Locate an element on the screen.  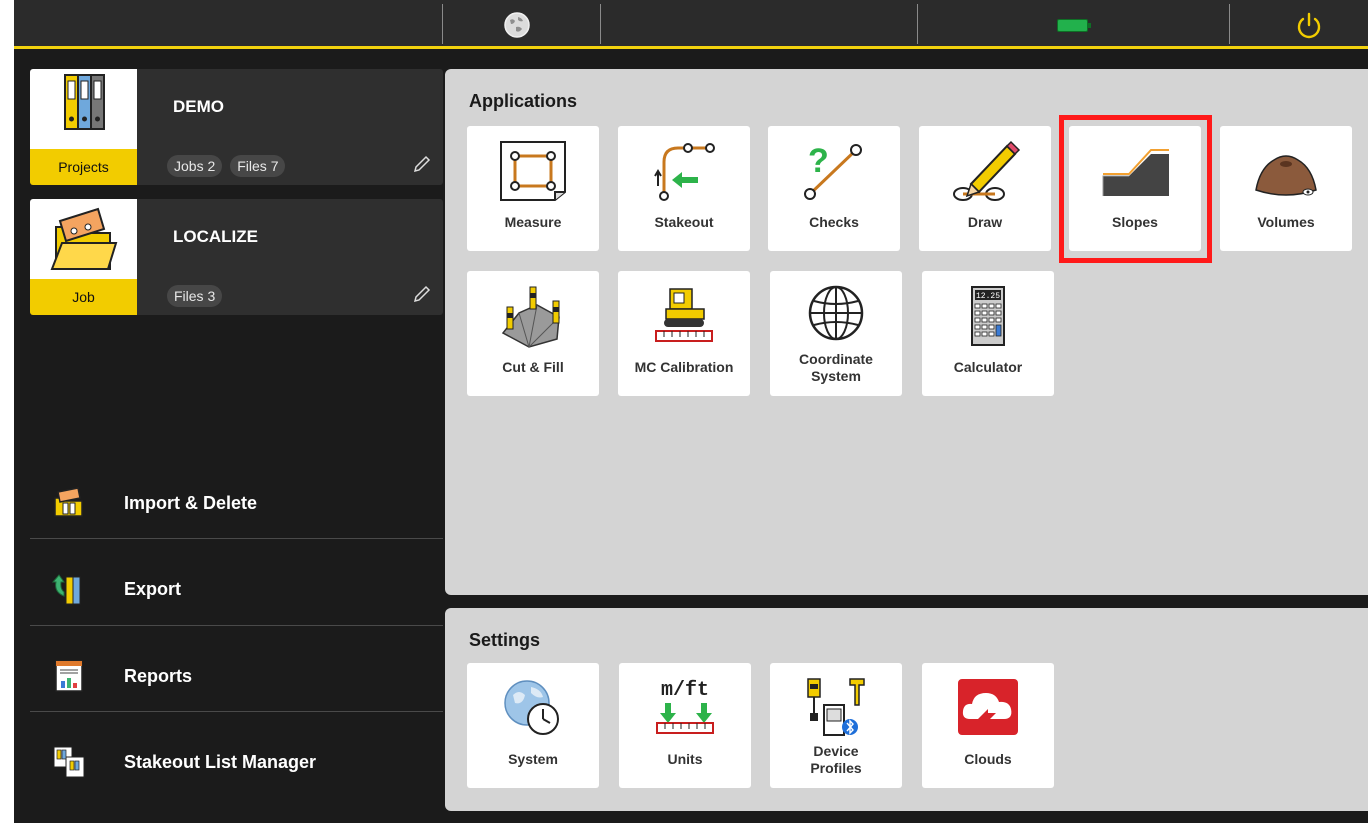
calculator-label: Calculator is located at coordinates (988, 367).